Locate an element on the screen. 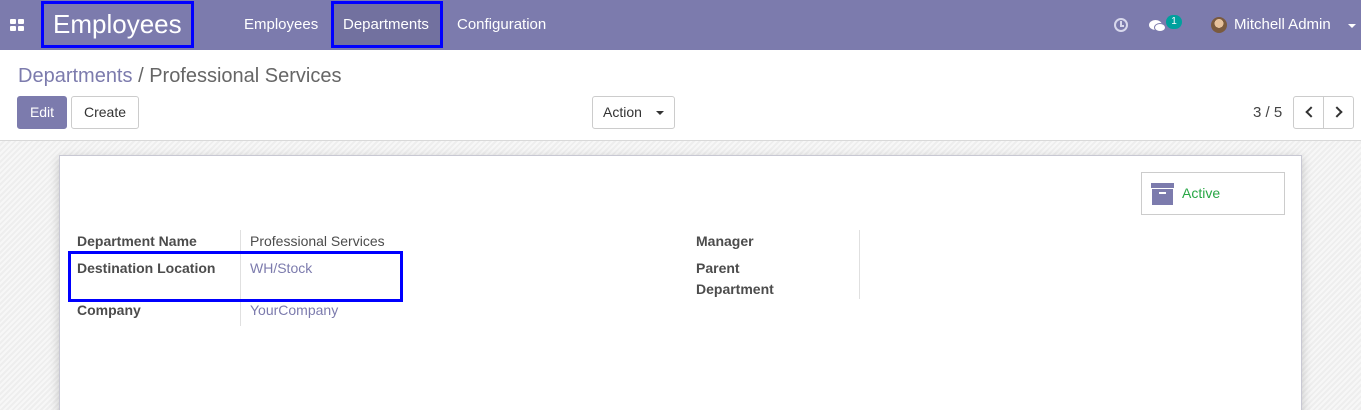 The height and width of the screenshot is (410, 1361). user-avatar is located at coordinates (1219, 25).